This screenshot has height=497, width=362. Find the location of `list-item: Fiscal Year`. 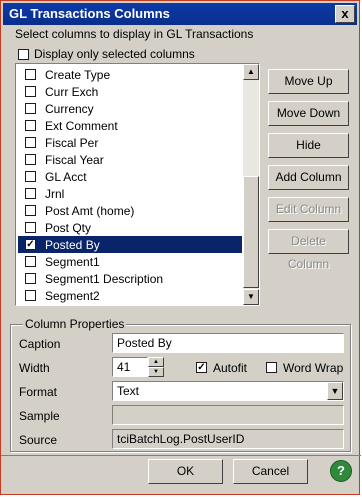

list-item: Fiscal Year is located at coordinates (130, 159).